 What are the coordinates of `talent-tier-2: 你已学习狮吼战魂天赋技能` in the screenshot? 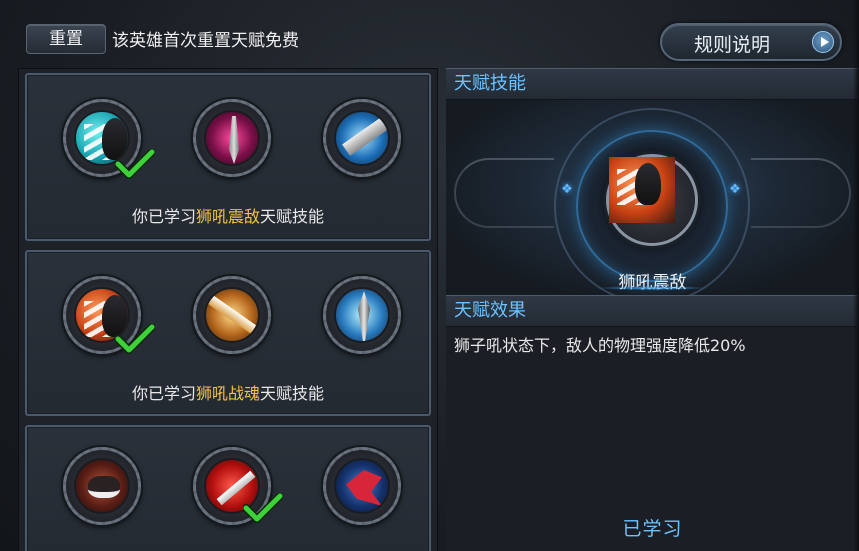 It's located at (228, 333).